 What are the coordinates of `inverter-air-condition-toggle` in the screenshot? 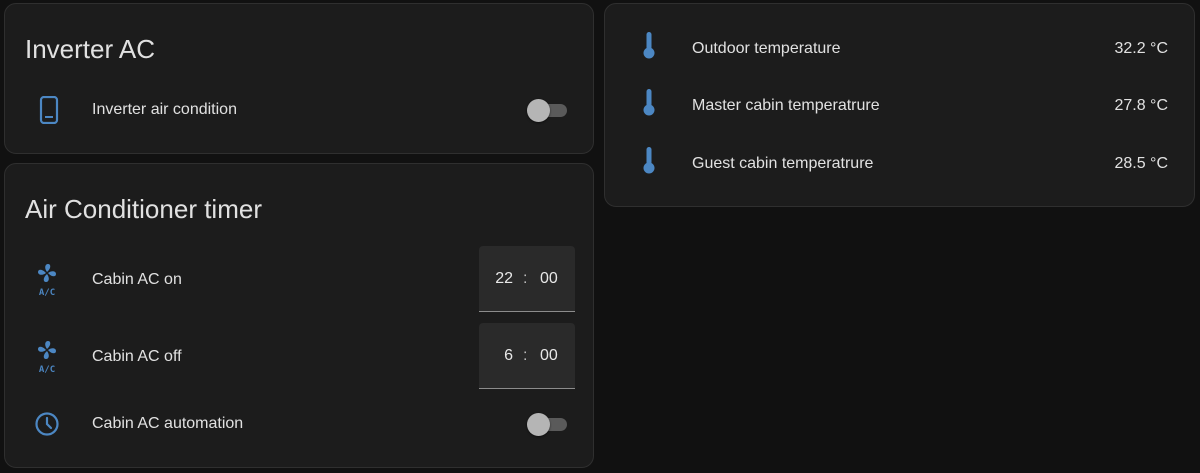 It's located at (548, 110).